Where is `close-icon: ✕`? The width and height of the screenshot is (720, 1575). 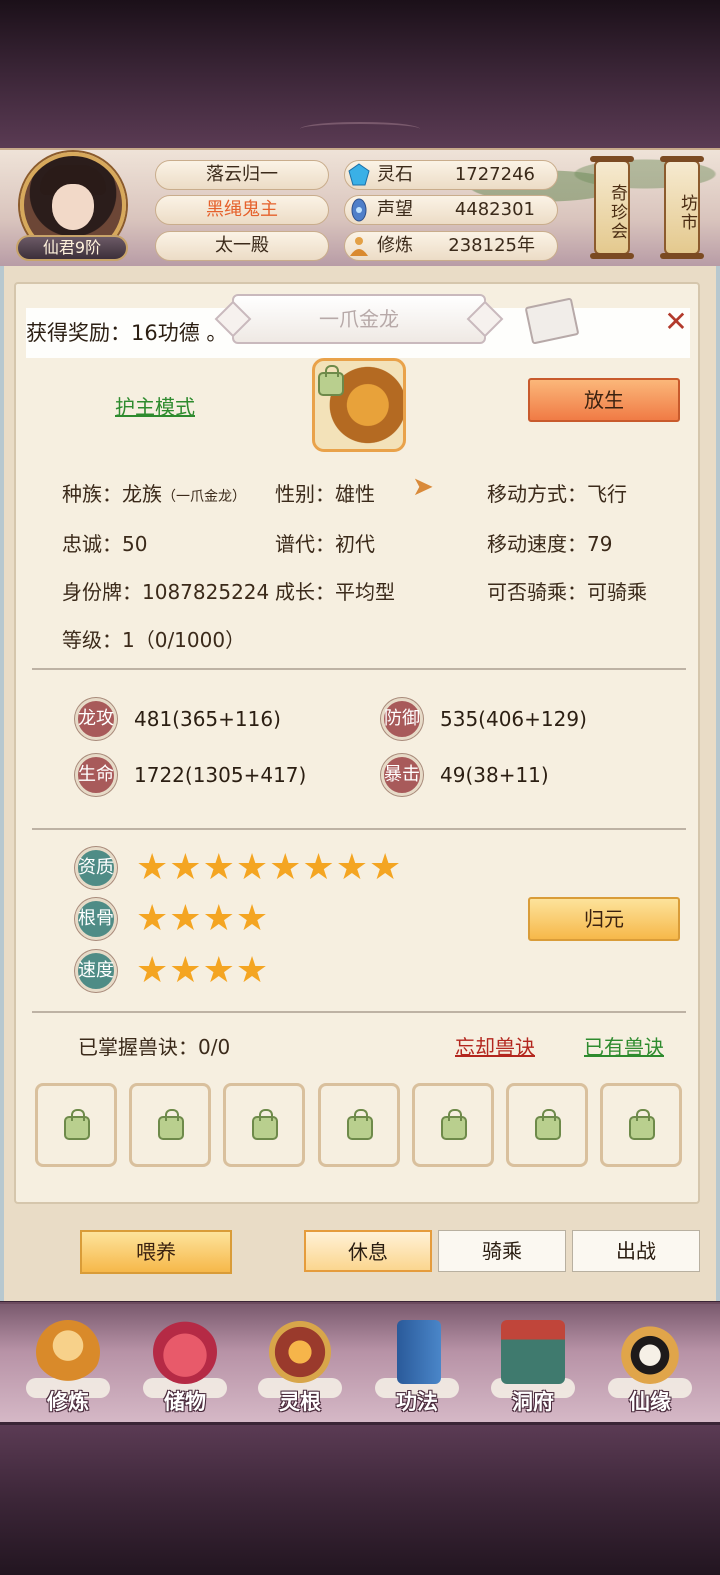
close-icon: ✕ is located at coordinates (676, 322).